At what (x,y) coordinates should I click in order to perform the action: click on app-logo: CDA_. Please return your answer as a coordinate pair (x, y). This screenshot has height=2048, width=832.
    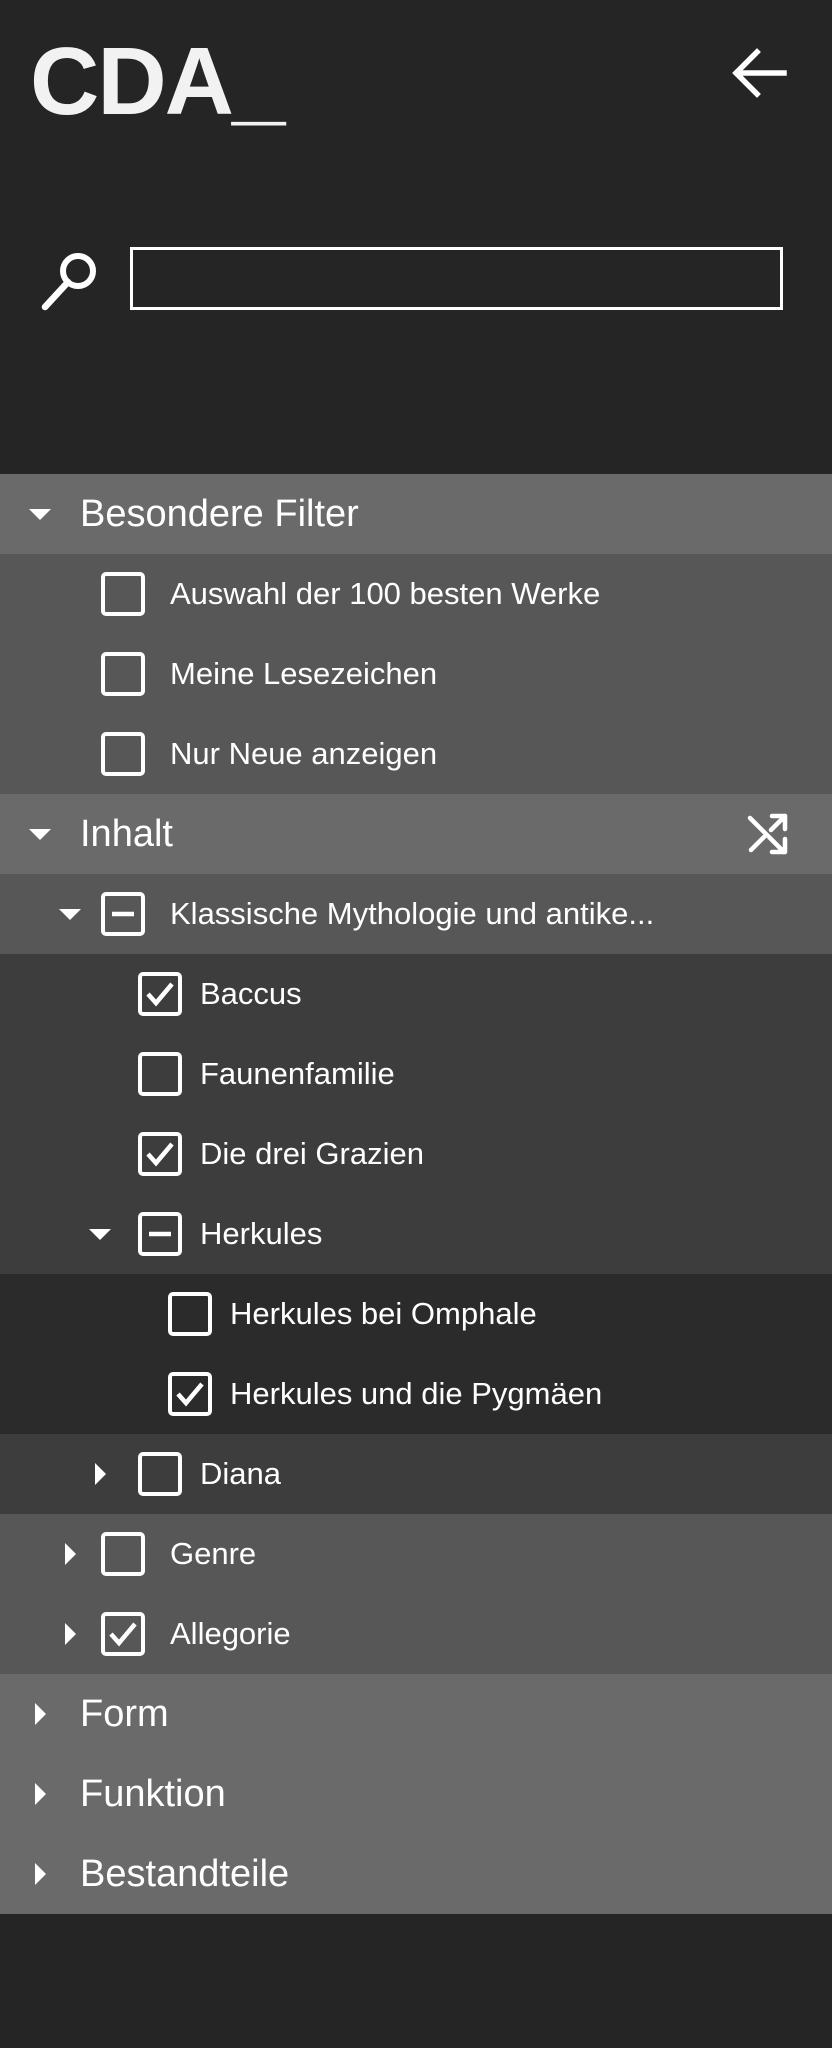
    Looking at the image, I should click on (157, 81).